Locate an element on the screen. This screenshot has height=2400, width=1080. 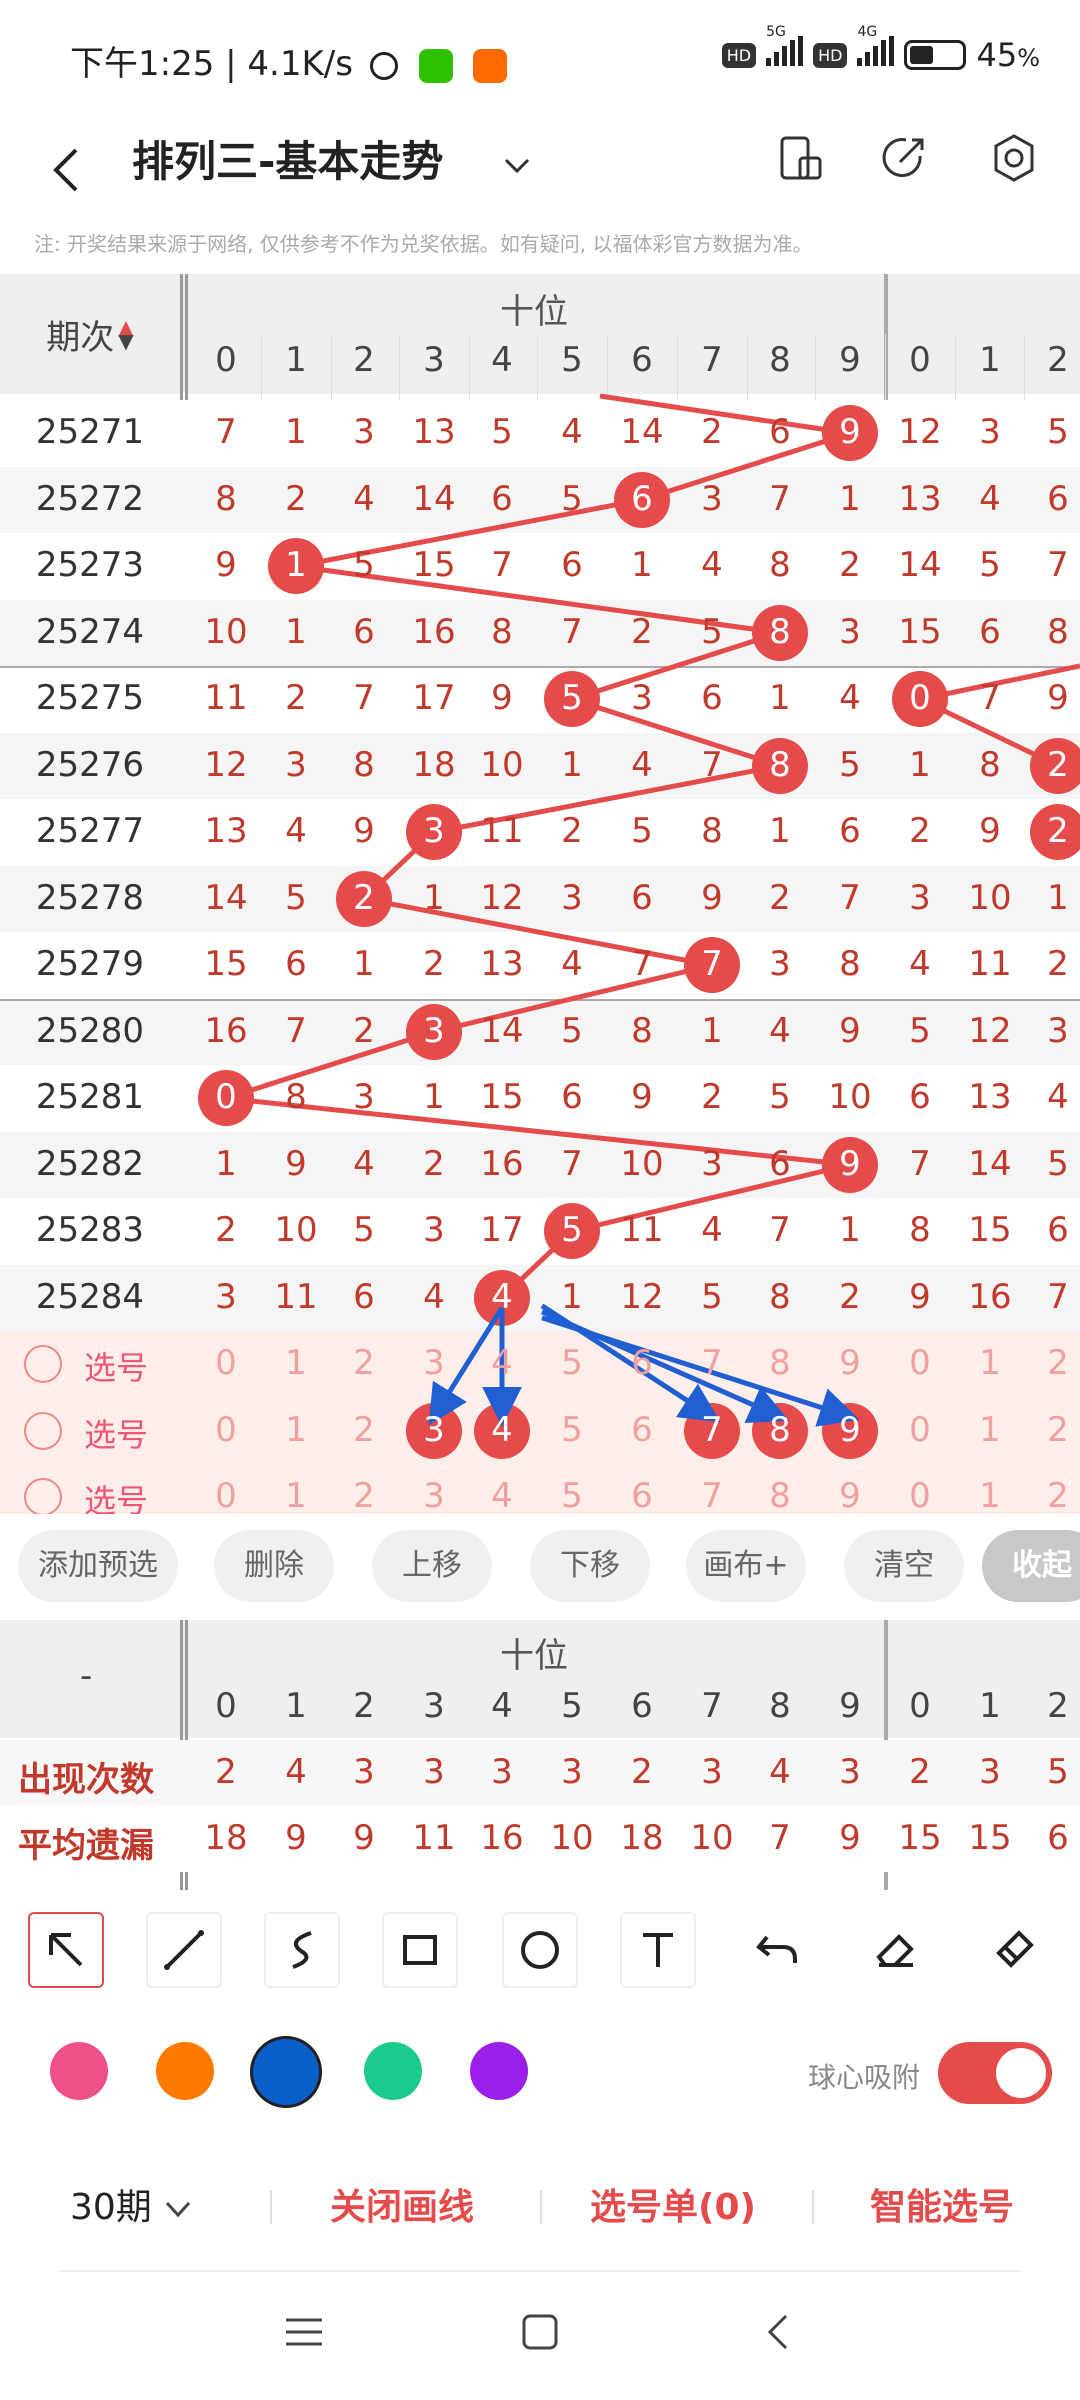
stats-cell: 9 is located at coordinates (850, 1838).